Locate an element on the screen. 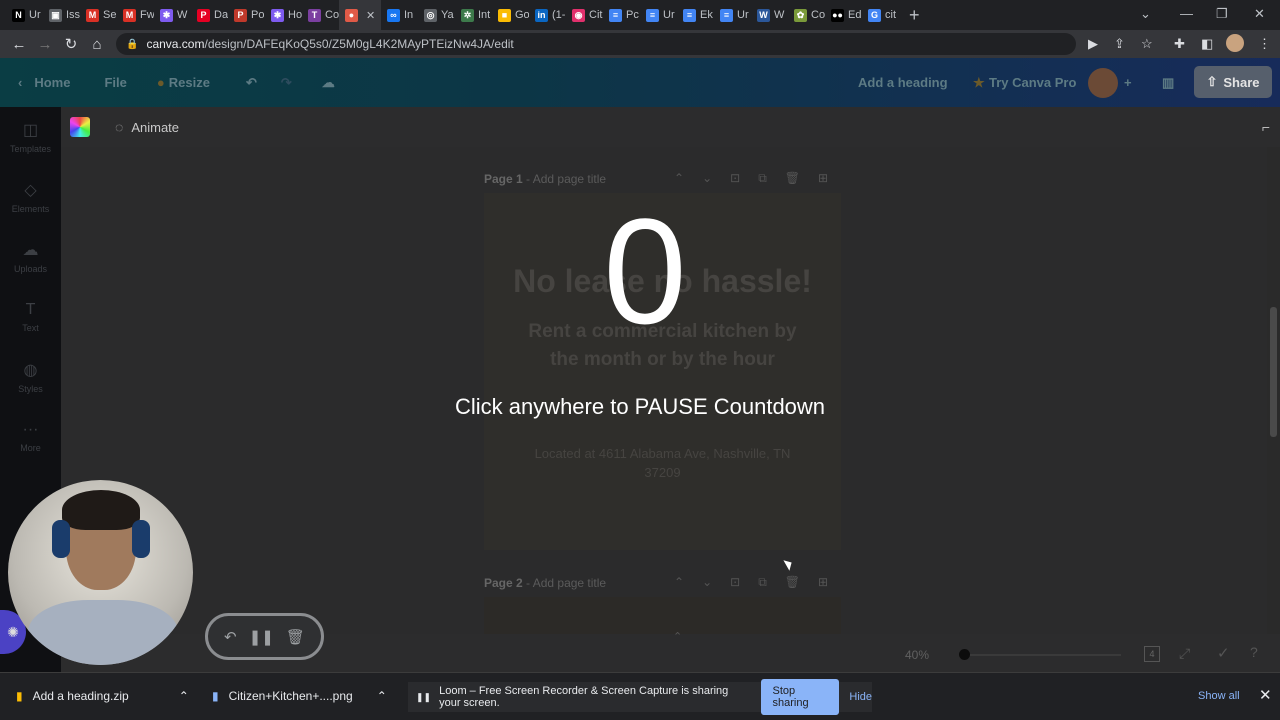 The image size is (1280, 720). side-panel-icon: ◧ is located at coordinates (1207, 44).